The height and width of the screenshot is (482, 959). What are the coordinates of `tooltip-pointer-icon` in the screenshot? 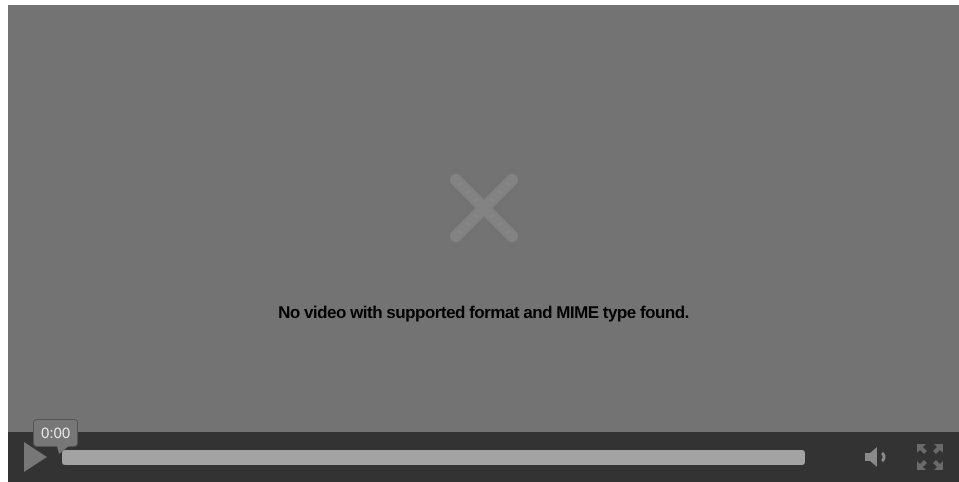 It's located at (63, 450).